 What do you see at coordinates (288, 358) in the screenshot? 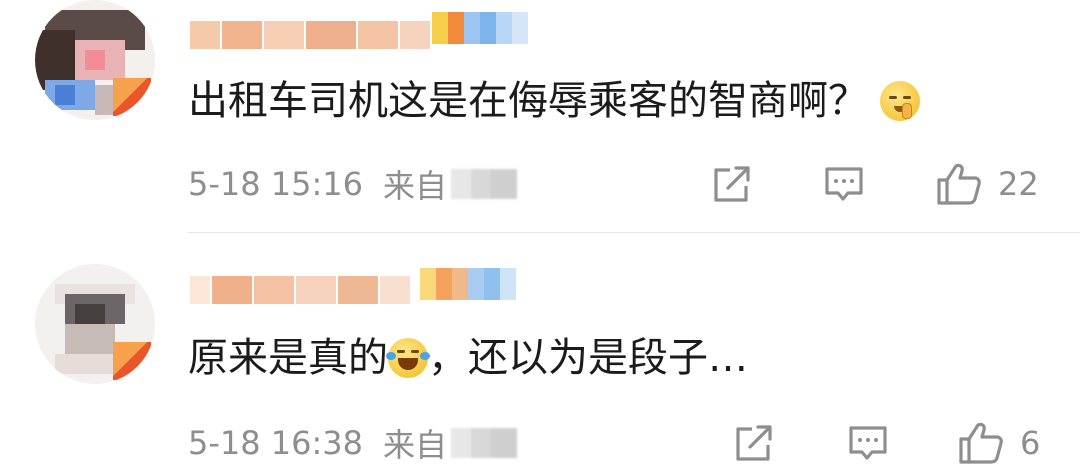
I see `comment-text-before: 原来是真的` at bounding box center [288, 358].